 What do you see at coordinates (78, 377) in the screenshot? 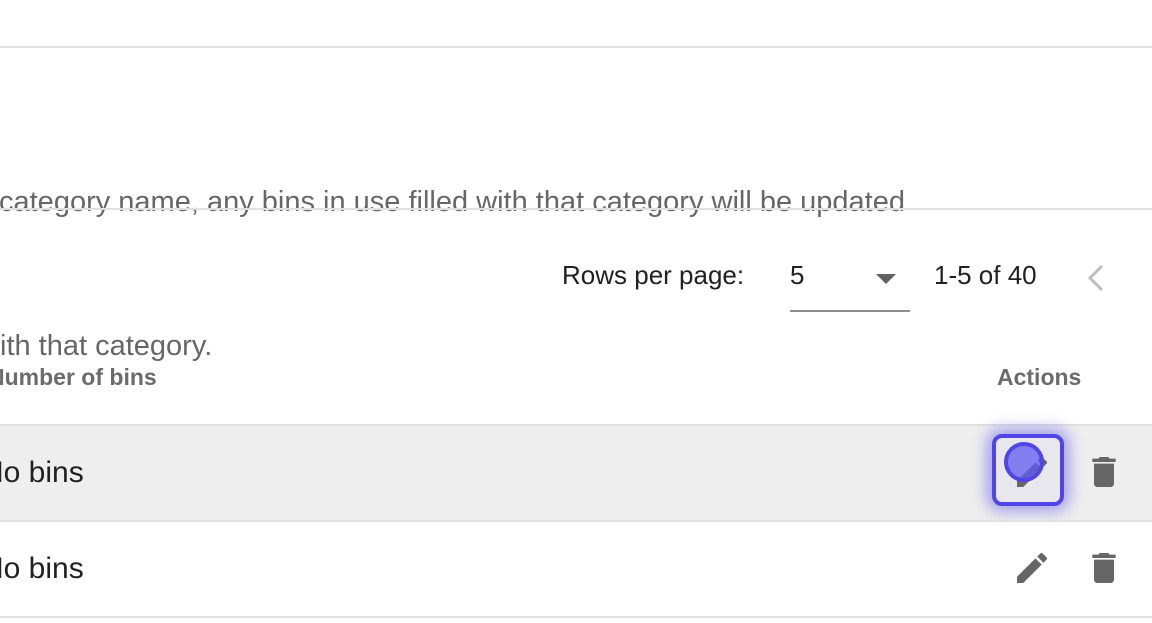
I see `column-header-number-of-bins: Number of bins` at bounding box center [78, 377].